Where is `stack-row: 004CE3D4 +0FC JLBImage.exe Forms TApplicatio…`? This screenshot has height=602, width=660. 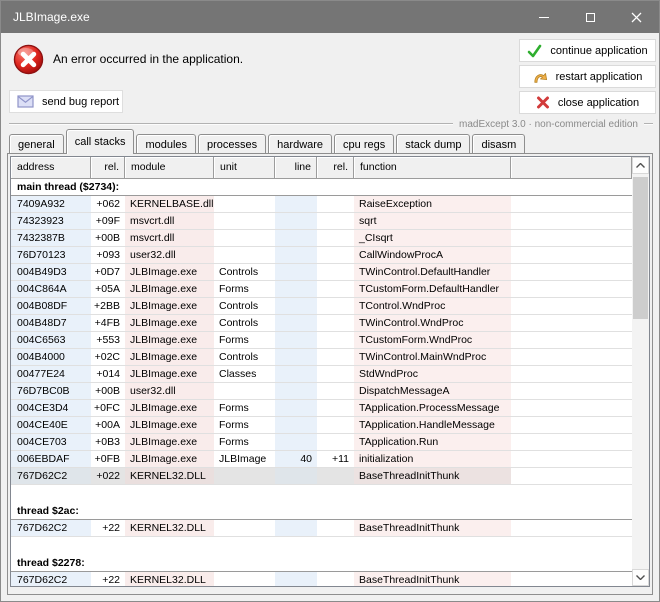 stack-row: 004CE3D4 +0FC JLBImage.exe Forms TApplicatio… is located at coordinates (321, 408).